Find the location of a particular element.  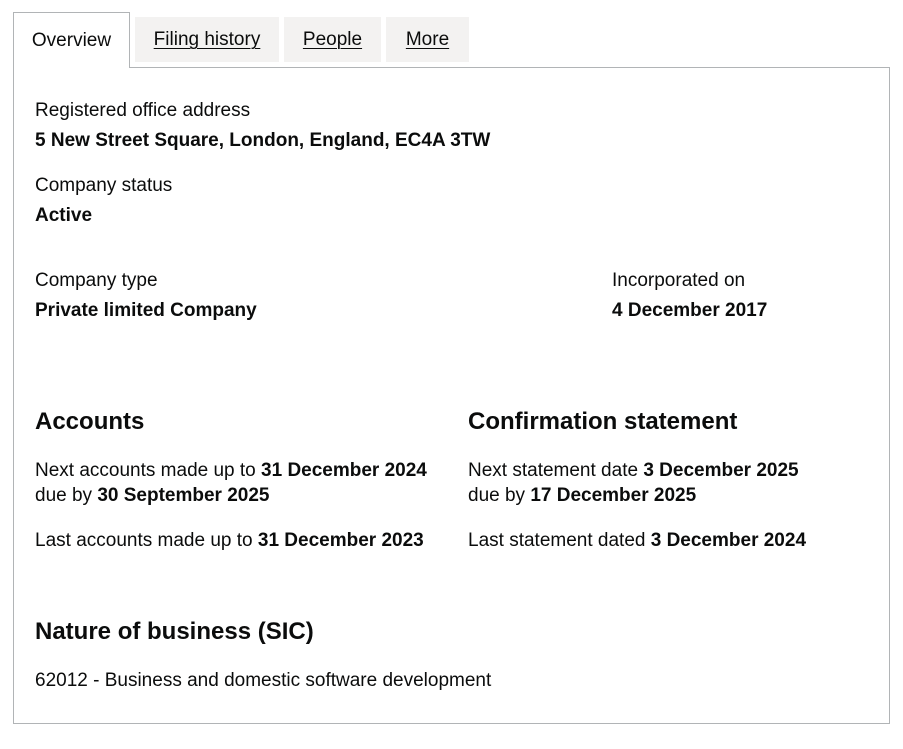

company-type-value: Private limited Company is located at coordinates (146, 310).